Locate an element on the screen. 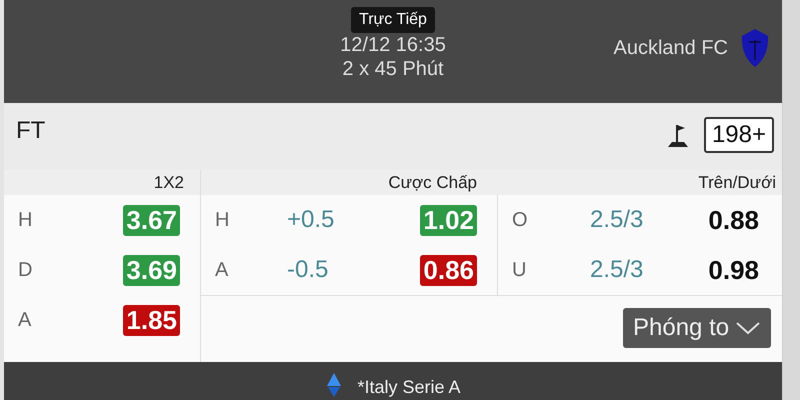  period-label: FT is located at coordinates (31, 131).